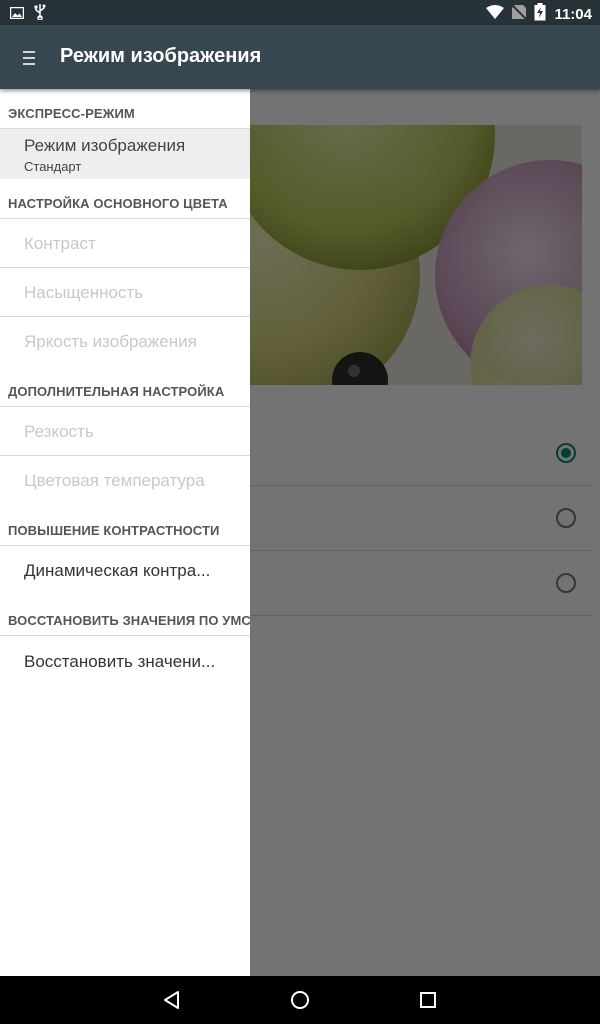 The image size is (600, 1024). What do you see at coordinates (114, 530) in the screenshot?
I see `section-header-label: ПОВЫШЕНИЕ КОНТРАСТНОСТИ` at bounding box center [114, 530].